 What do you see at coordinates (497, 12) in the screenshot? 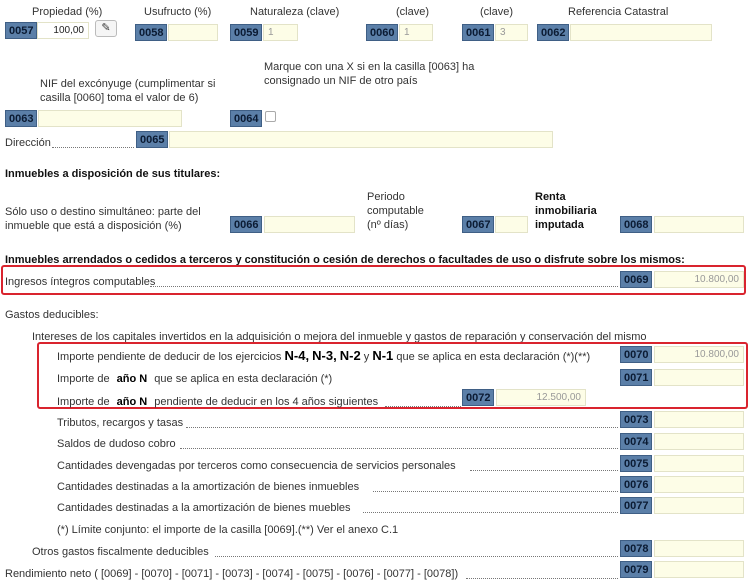
I see `clave2-label: (clave)` at bounding box center [497, 12].